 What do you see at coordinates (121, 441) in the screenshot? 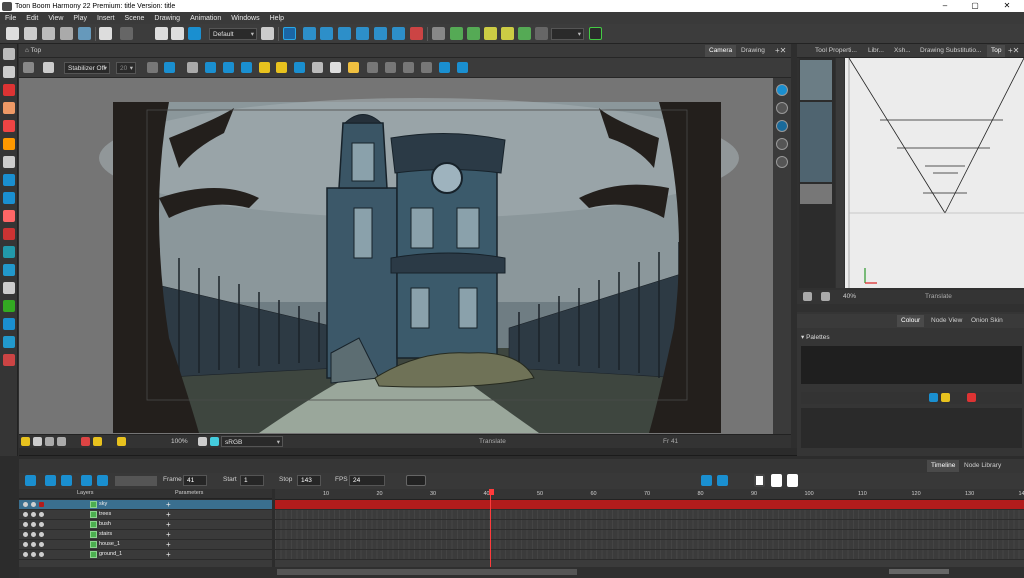
I see `bolt-icon` at bounding box center [121, 441].